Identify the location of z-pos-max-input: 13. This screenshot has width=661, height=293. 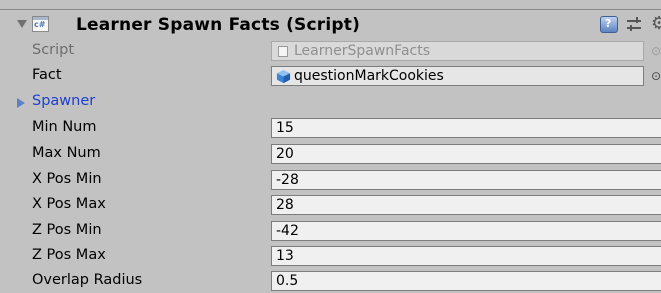
(466, 256).